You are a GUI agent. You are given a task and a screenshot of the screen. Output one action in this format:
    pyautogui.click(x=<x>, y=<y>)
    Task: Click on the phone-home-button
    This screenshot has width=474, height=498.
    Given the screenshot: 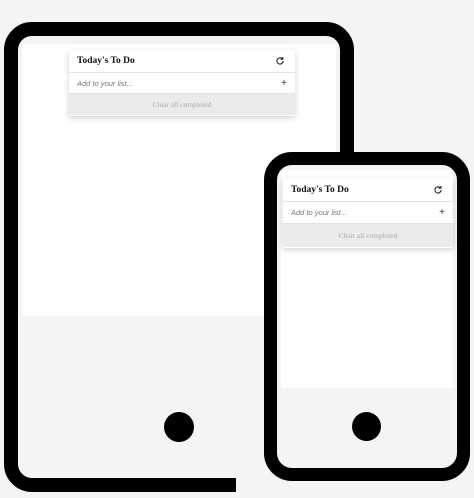 What is the action you would take?
    pyautogui.click(x=366, y=426)
    